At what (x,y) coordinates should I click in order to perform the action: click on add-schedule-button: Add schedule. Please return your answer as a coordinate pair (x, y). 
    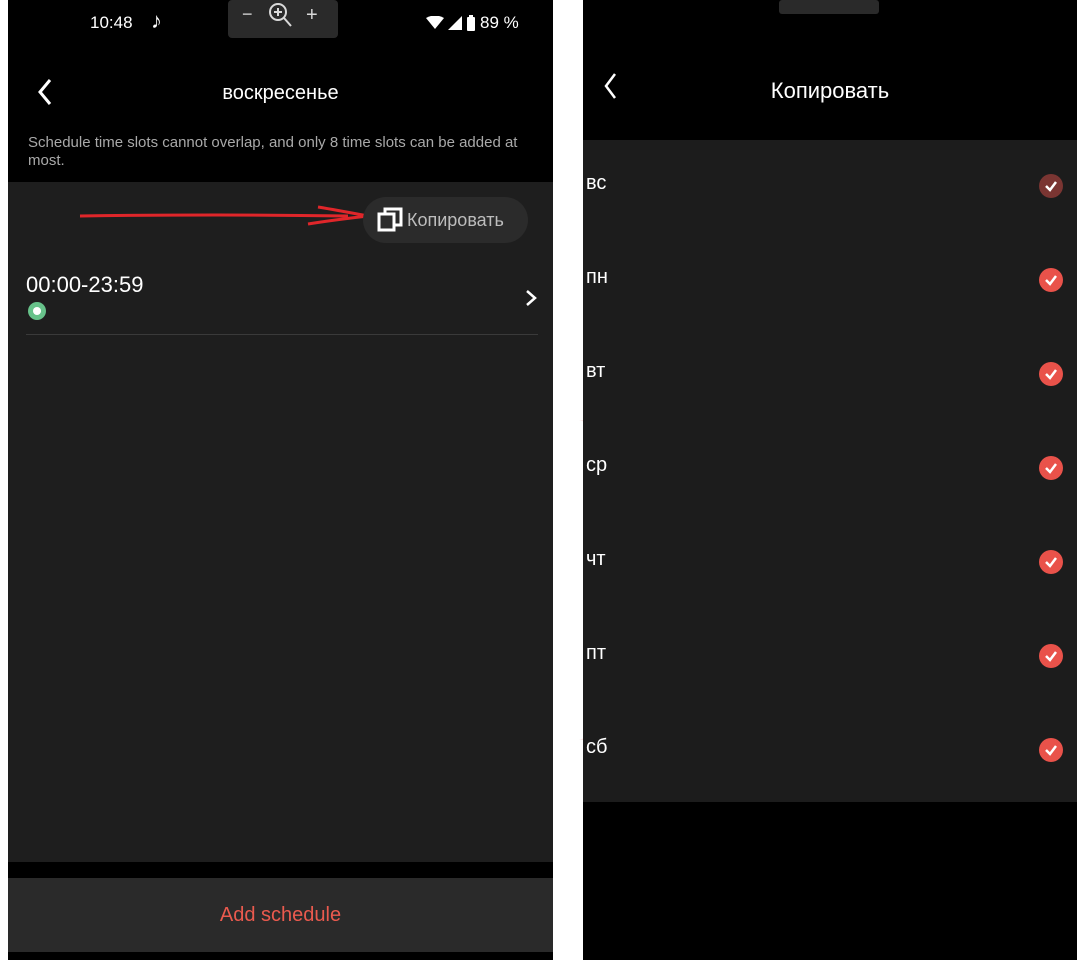
    Looking at the image, I should click on (280, 915).